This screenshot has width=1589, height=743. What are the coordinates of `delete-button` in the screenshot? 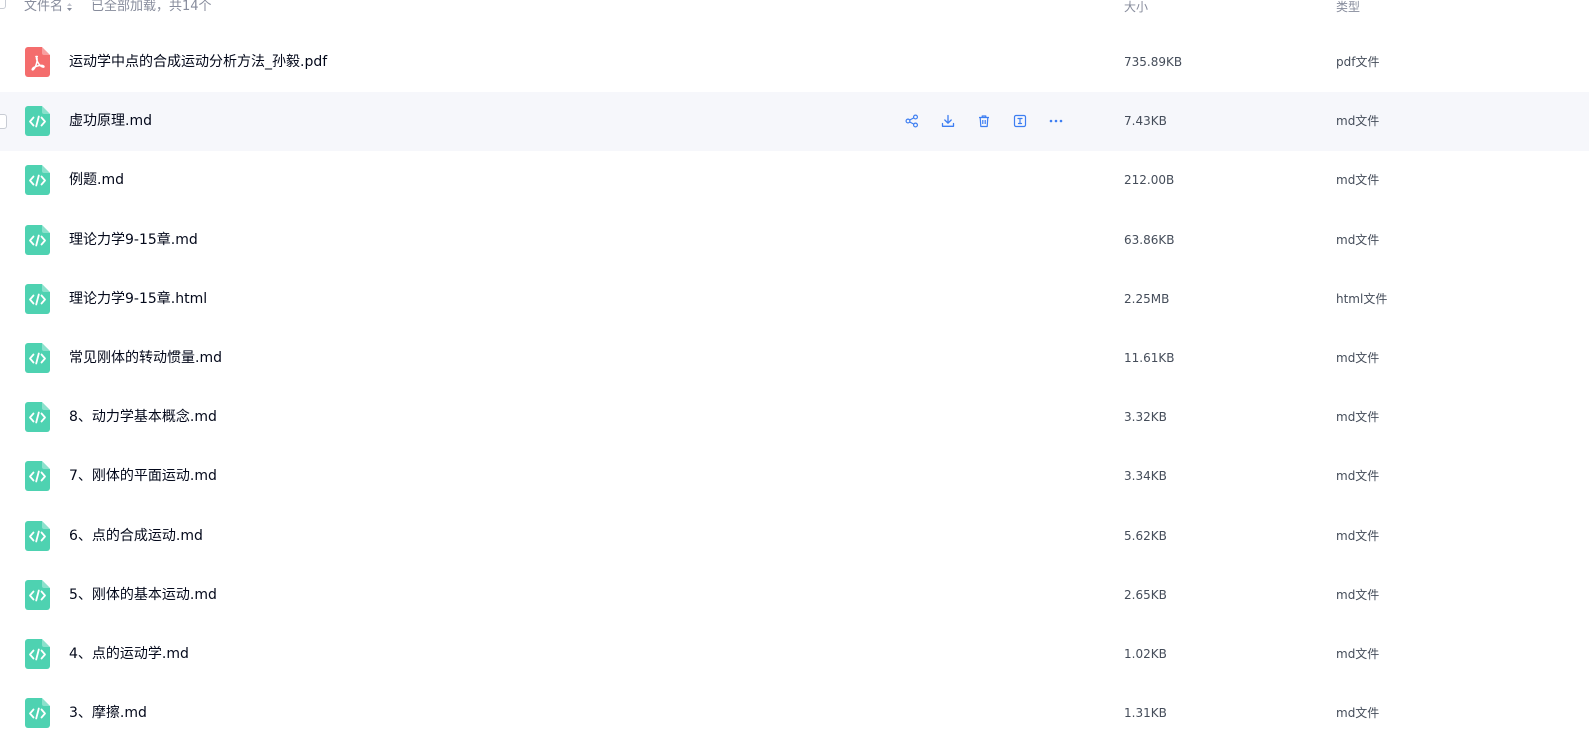 It's located at (984, 121).